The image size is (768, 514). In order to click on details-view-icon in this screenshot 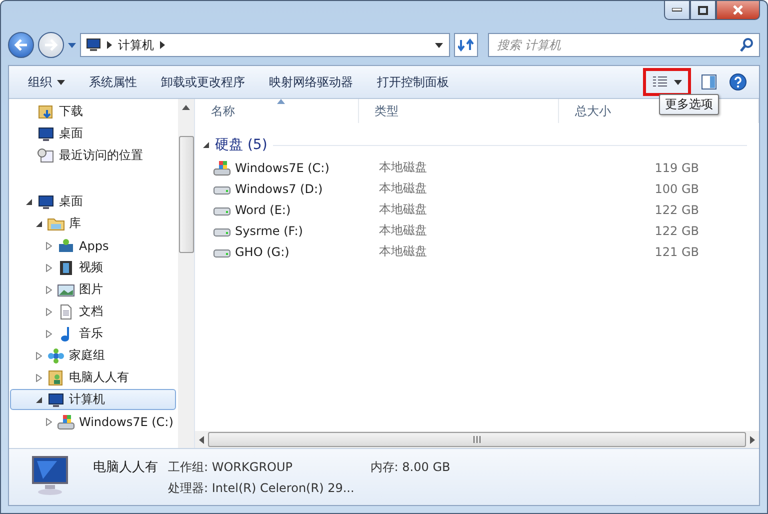, I will do `click(660, 82)`.